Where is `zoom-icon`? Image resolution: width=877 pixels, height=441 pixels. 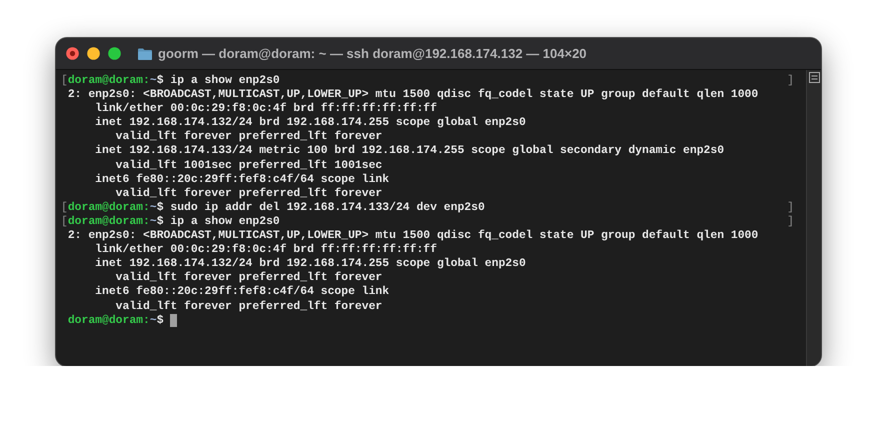 zoom-icon is located at coordinates (114, 53).